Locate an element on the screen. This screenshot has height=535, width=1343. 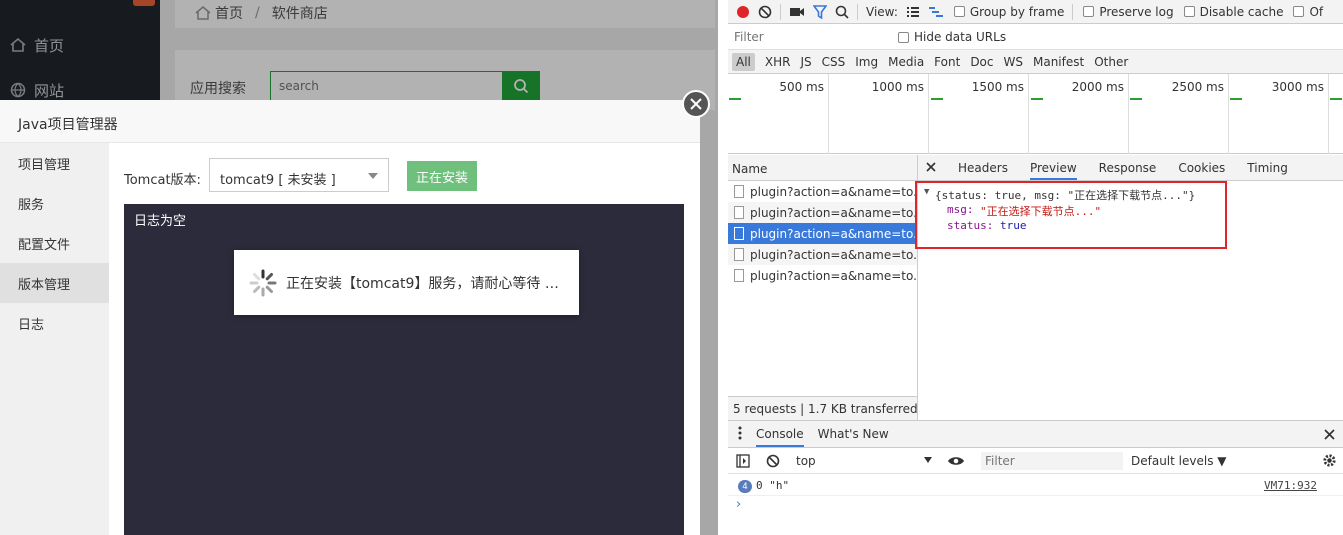
drawer-tabs: Console What's New is located at coordinates (1035, 434).